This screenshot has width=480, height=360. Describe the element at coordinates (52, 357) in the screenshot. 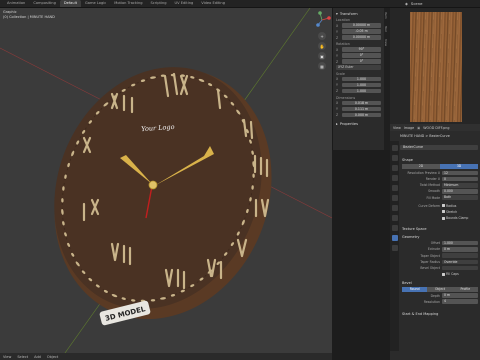

I see `menu-object: Object` at that location.